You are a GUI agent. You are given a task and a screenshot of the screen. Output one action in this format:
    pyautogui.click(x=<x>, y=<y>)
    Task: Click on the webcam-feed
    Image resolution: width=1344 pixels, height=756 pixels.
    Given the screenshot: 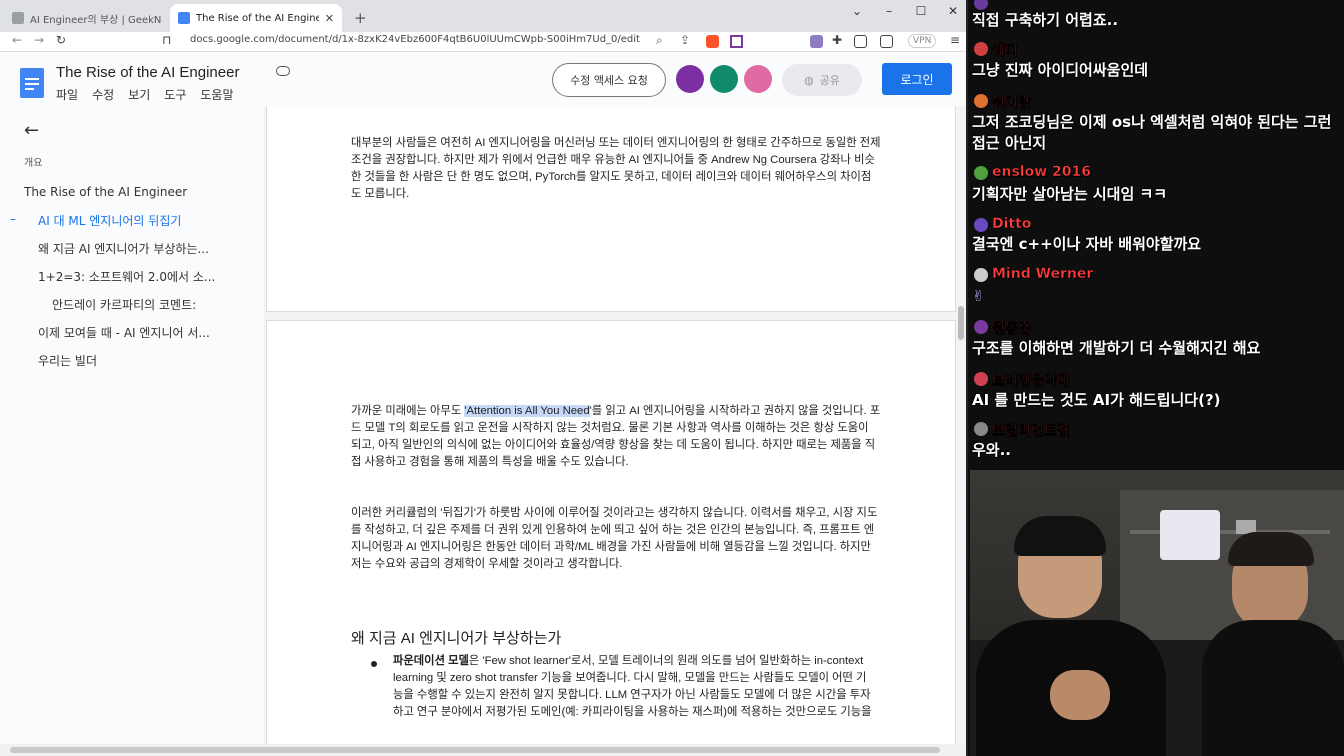 What is the action you would take?
    pyautogui.click(x=1157, y=613)
    